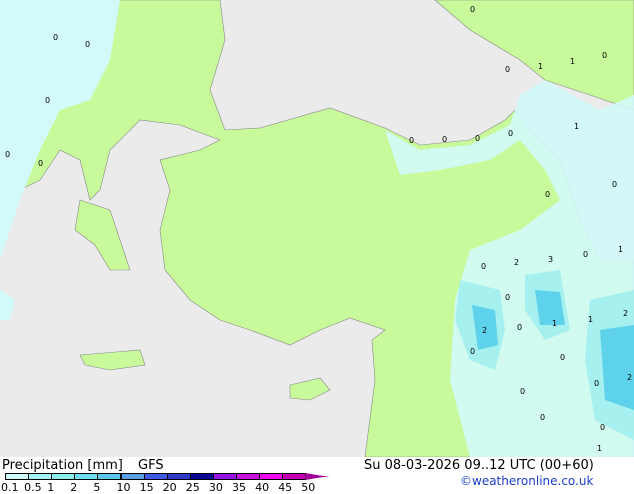  What do you see at coordinates (192, 487) in the screenshot?
I see `scale-tick-label: 25` at bounding box center [192, 487].